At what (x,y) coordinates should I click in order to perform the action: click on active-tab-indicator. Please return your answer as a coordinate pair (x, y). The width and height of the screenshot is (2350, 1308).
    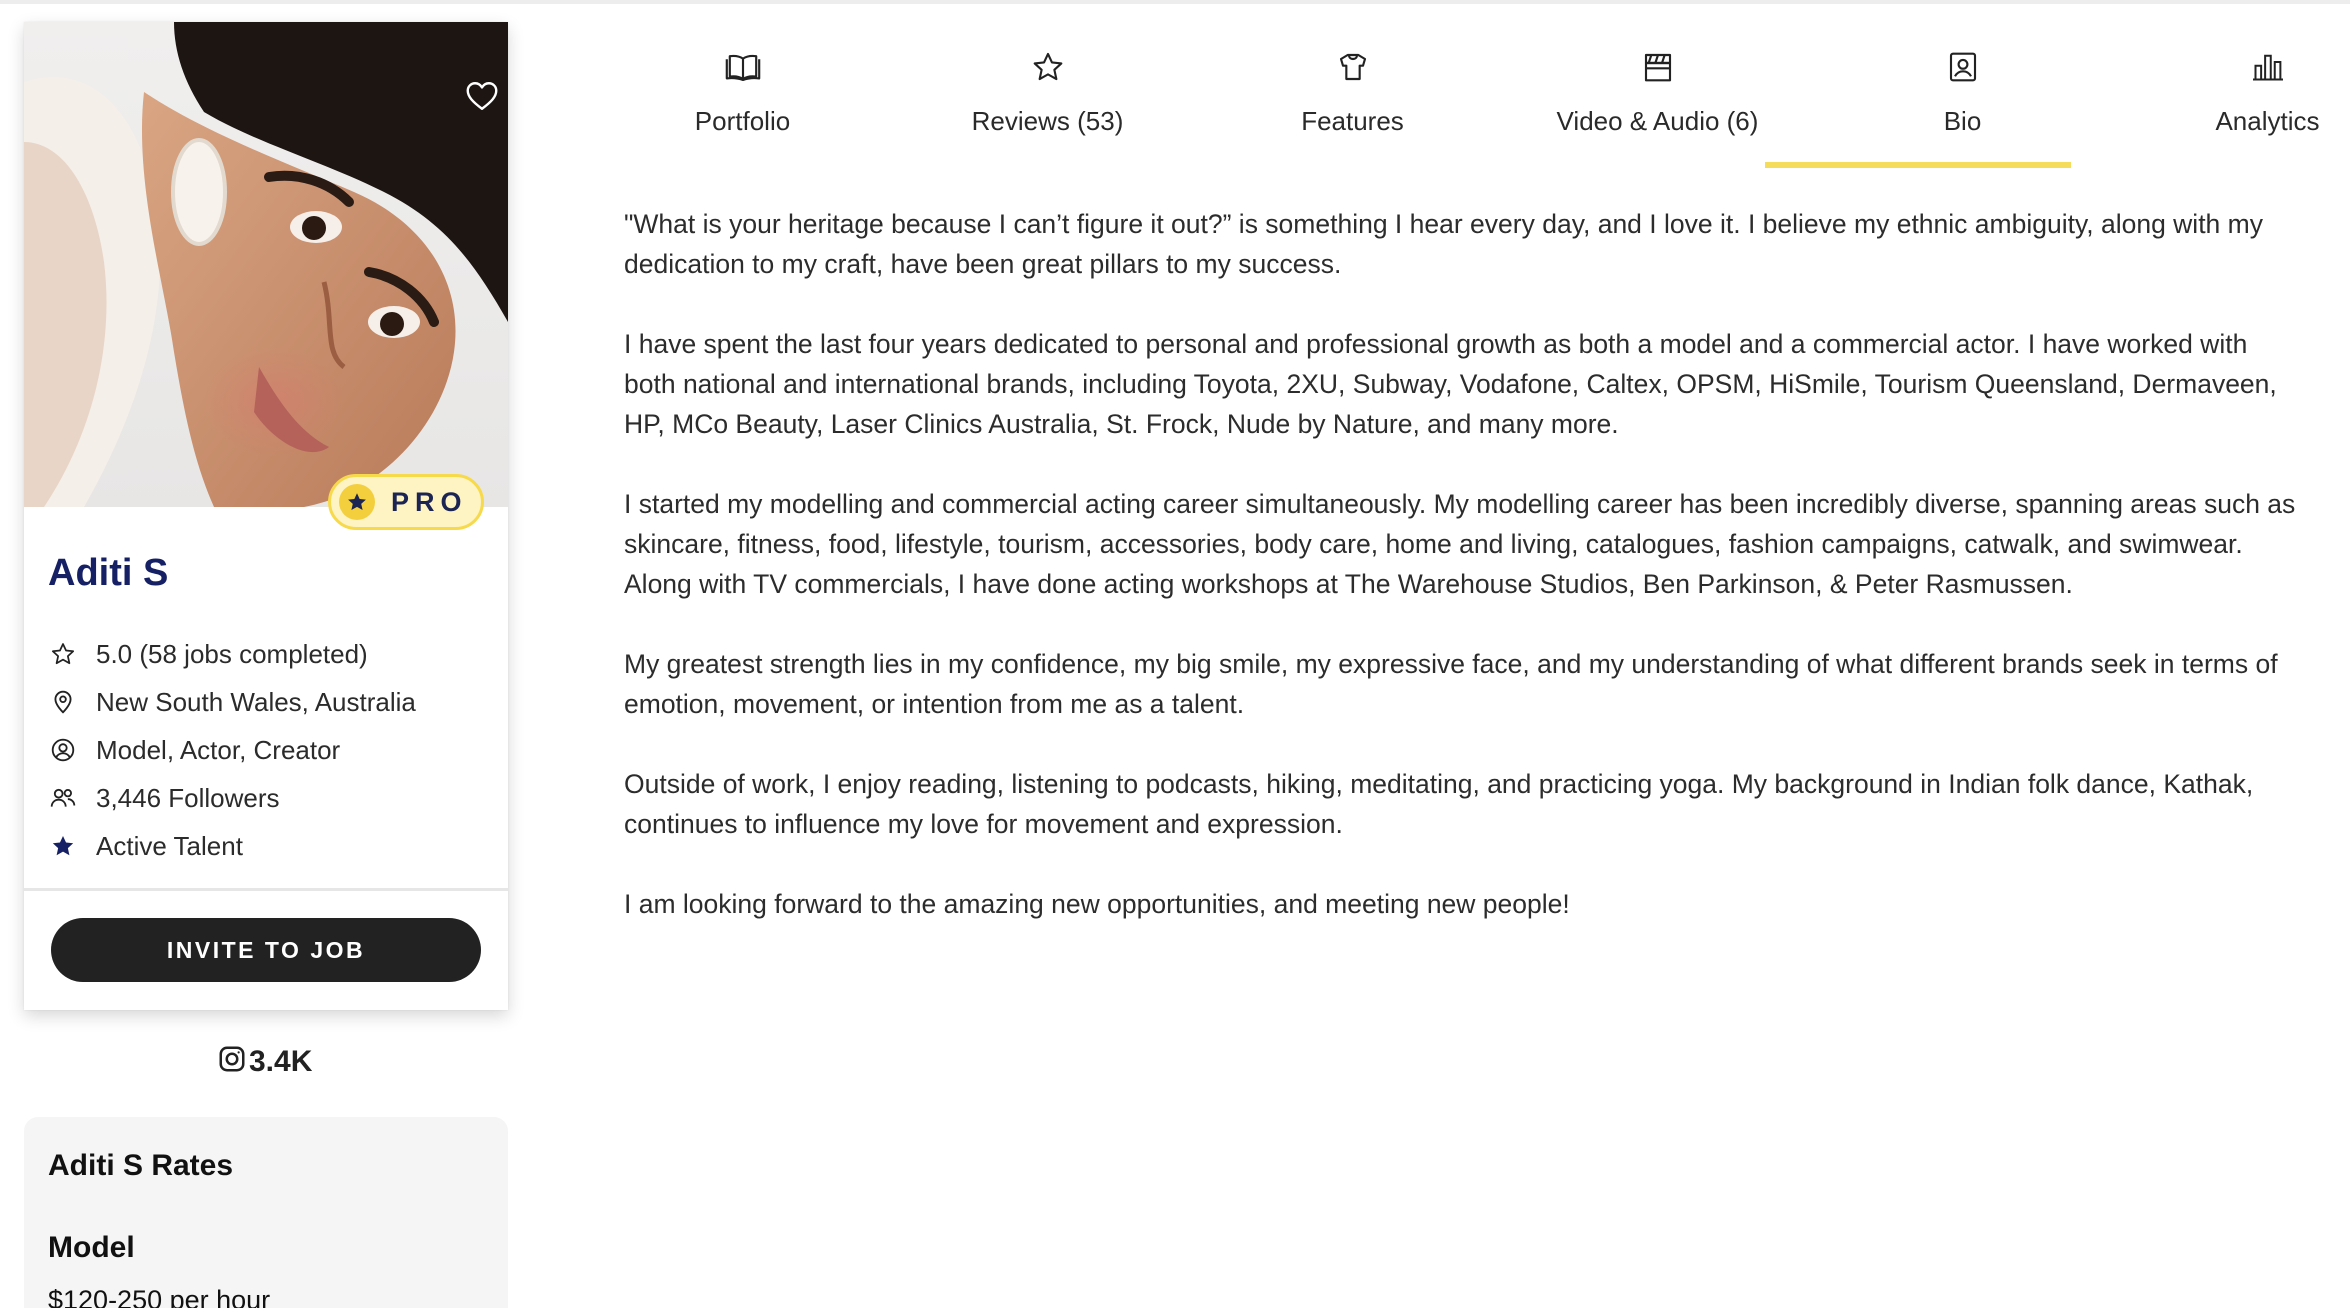
    Looking at the image, I should click on (1918, 165).